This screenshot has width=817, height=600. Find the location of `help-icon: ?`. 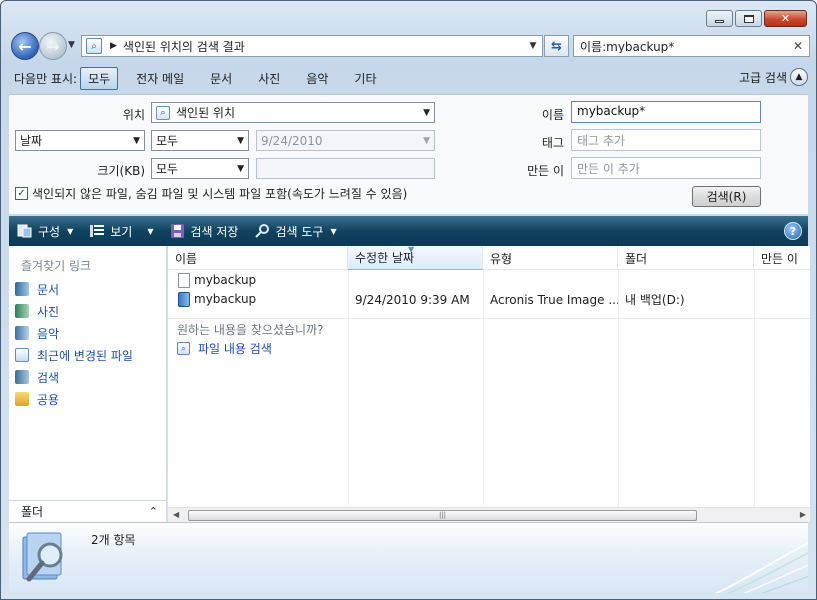

help-icon: ? is located at coordinates (793, 231).